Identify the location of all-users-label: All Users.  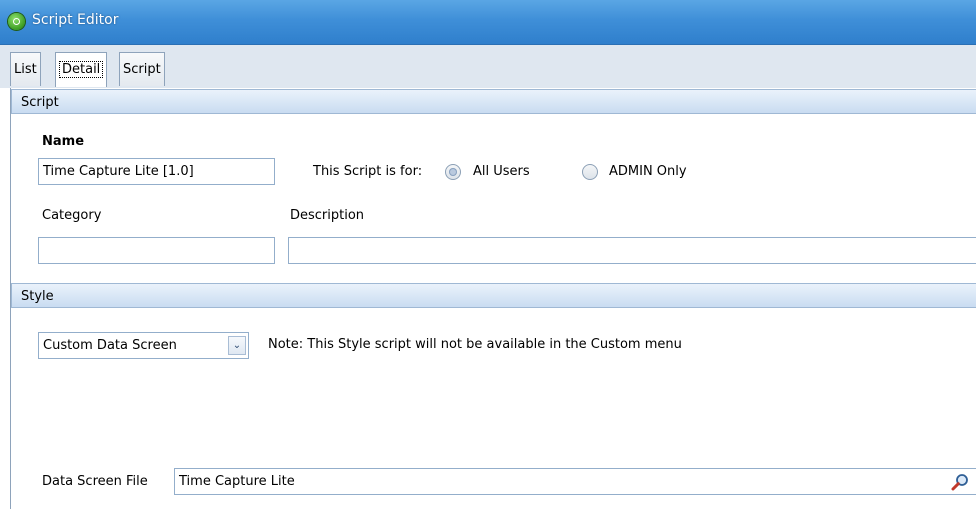
(501, 171).